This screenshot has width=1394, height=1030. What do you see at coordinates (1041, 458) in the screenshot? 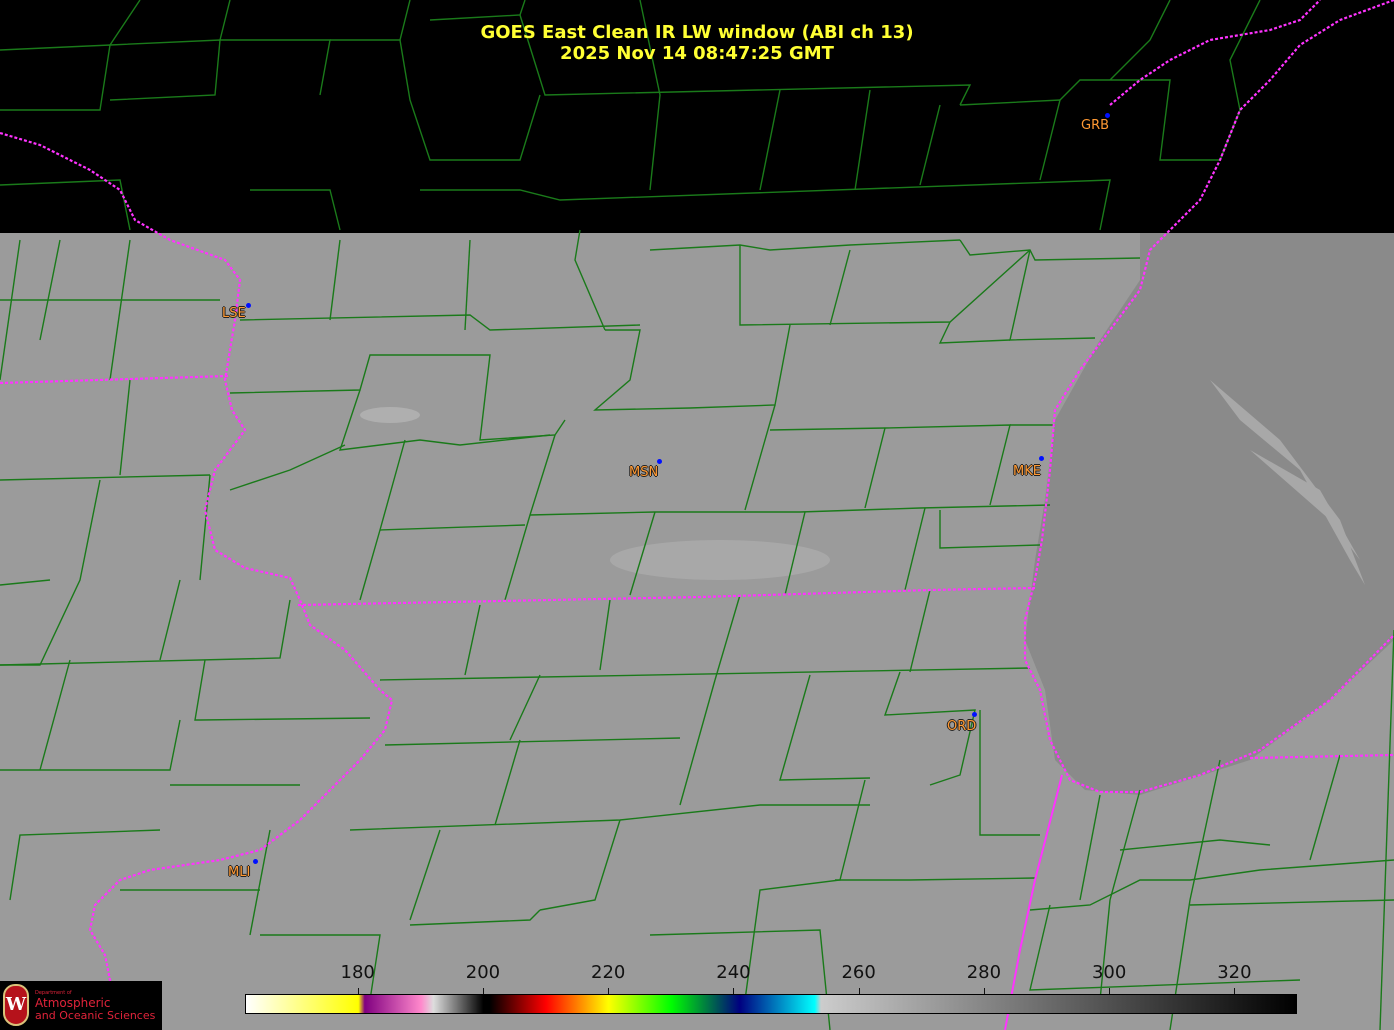
I see `station-marker-mke` at bounding box center [1041, 458].